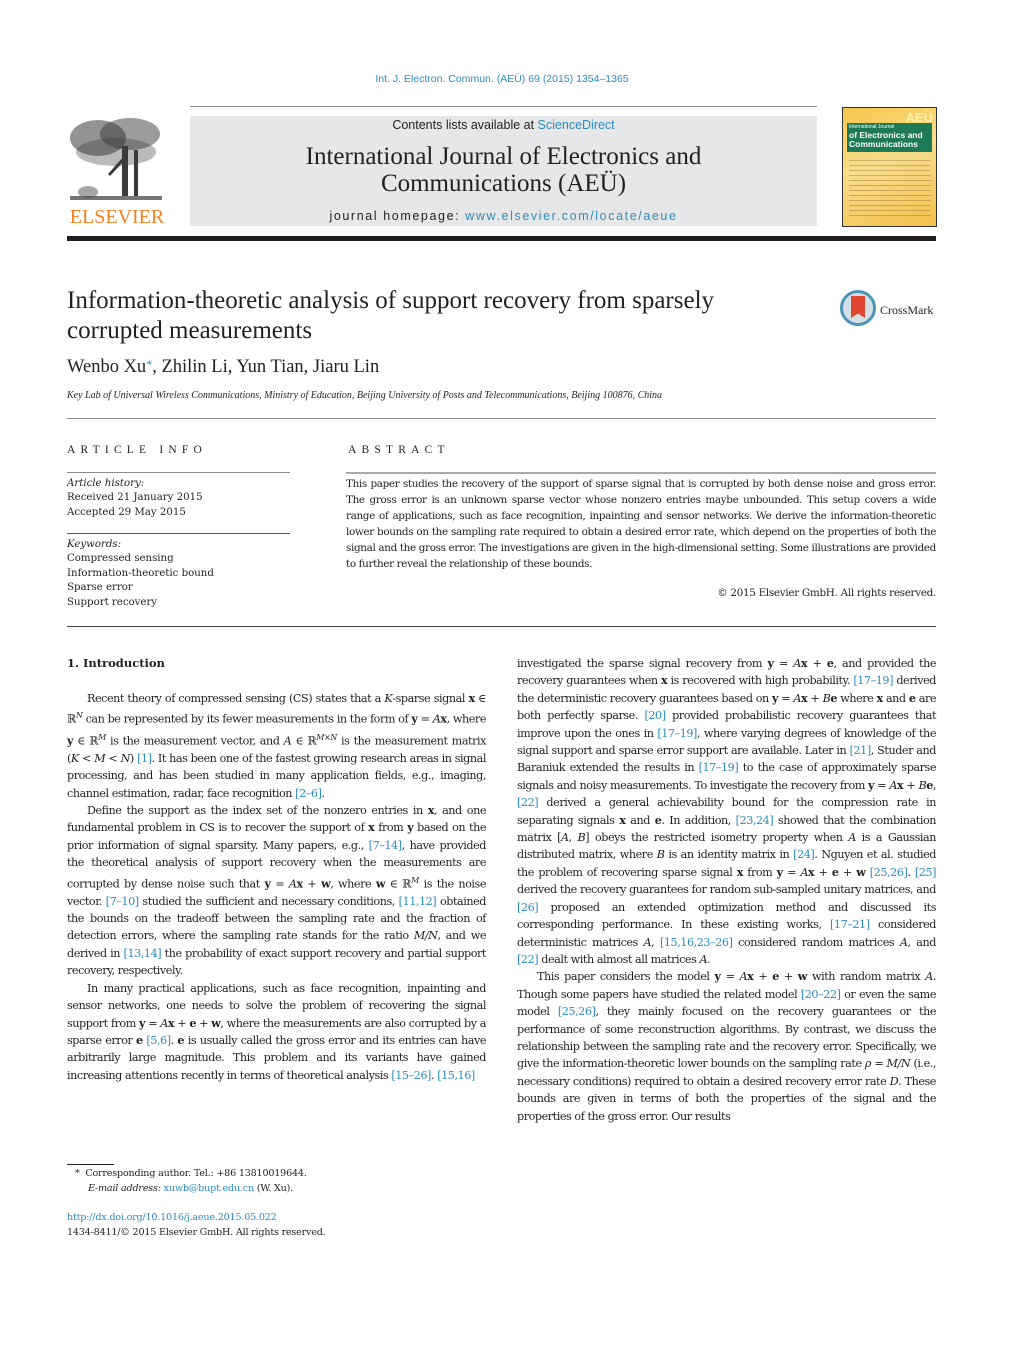 The width and height of the screenshot is (1020, 1351). Describe the element at coordinates (821, 994) in the screenshot. I see `citation-link: [20–22]` at that location.